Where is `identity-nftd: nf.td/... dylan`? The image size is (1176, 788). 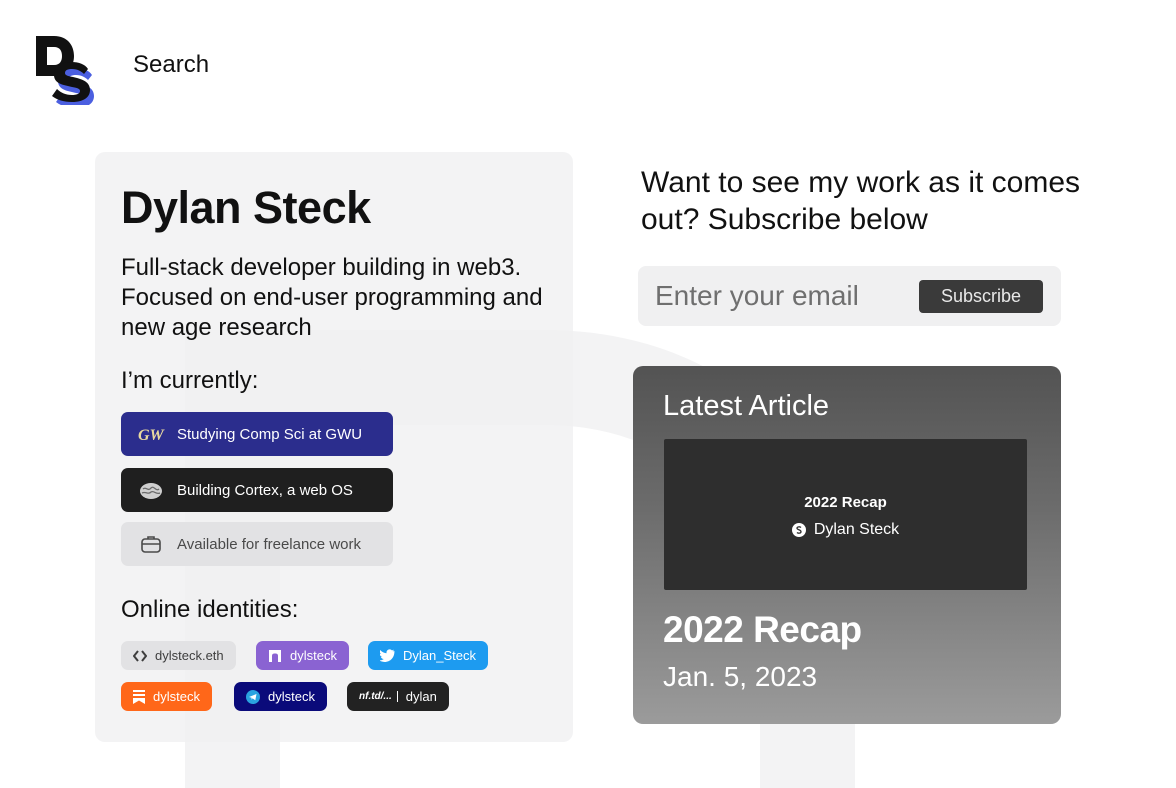 identity-nftd: nf.td/... dylan is located at coordinates (398, 696).